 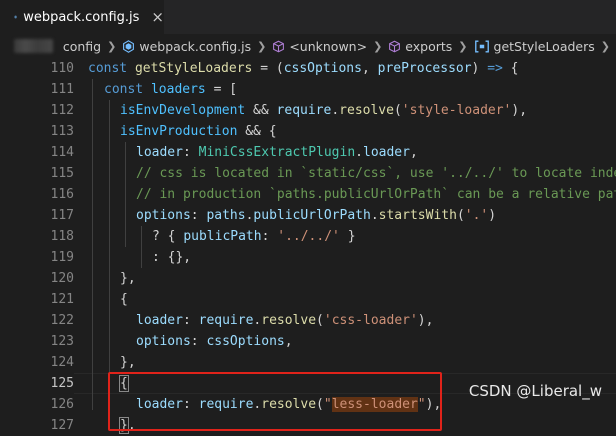 What do you see at coordinates (172, 257) in the screenshot?
I see `code-line: : {},` at bounding box center [172, 257].